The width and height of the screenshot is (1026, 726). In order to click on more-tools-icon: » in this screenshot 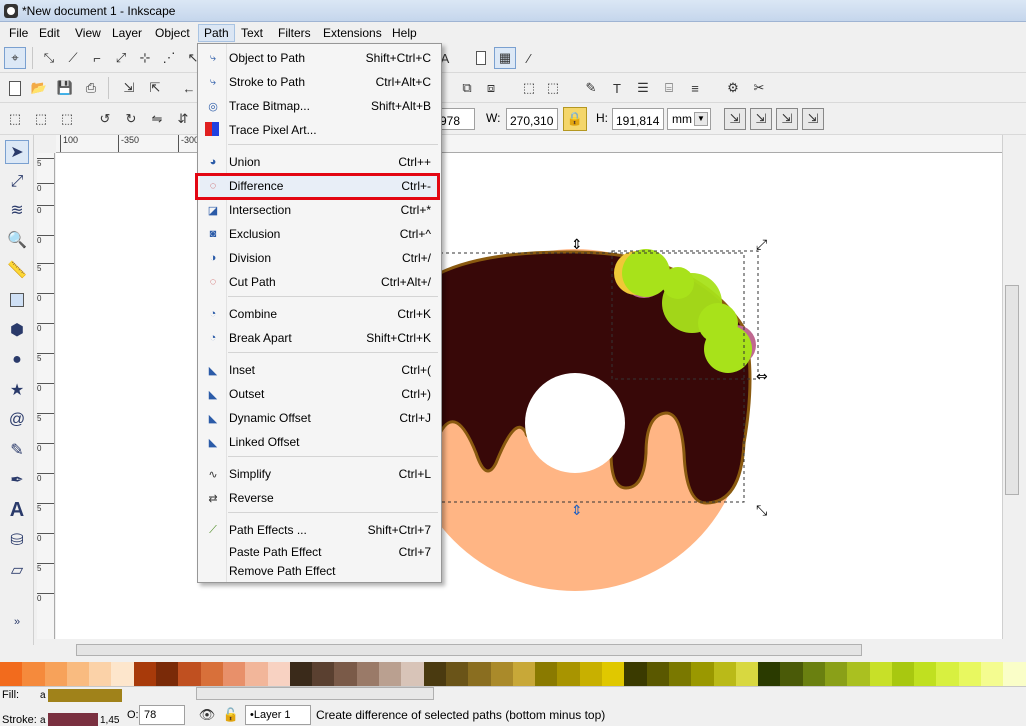, I will do `click(17, 622)`.